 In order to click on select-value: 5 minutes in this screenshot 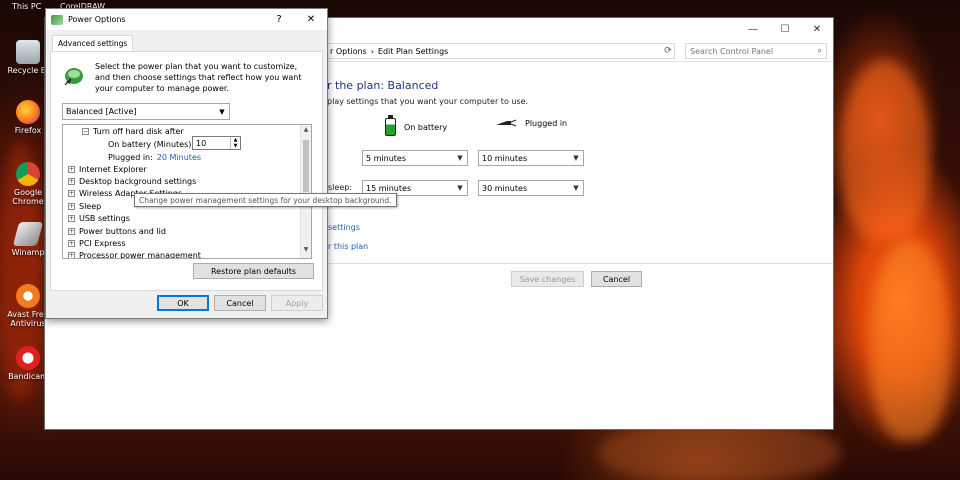, I will do `click(386, 158)`.